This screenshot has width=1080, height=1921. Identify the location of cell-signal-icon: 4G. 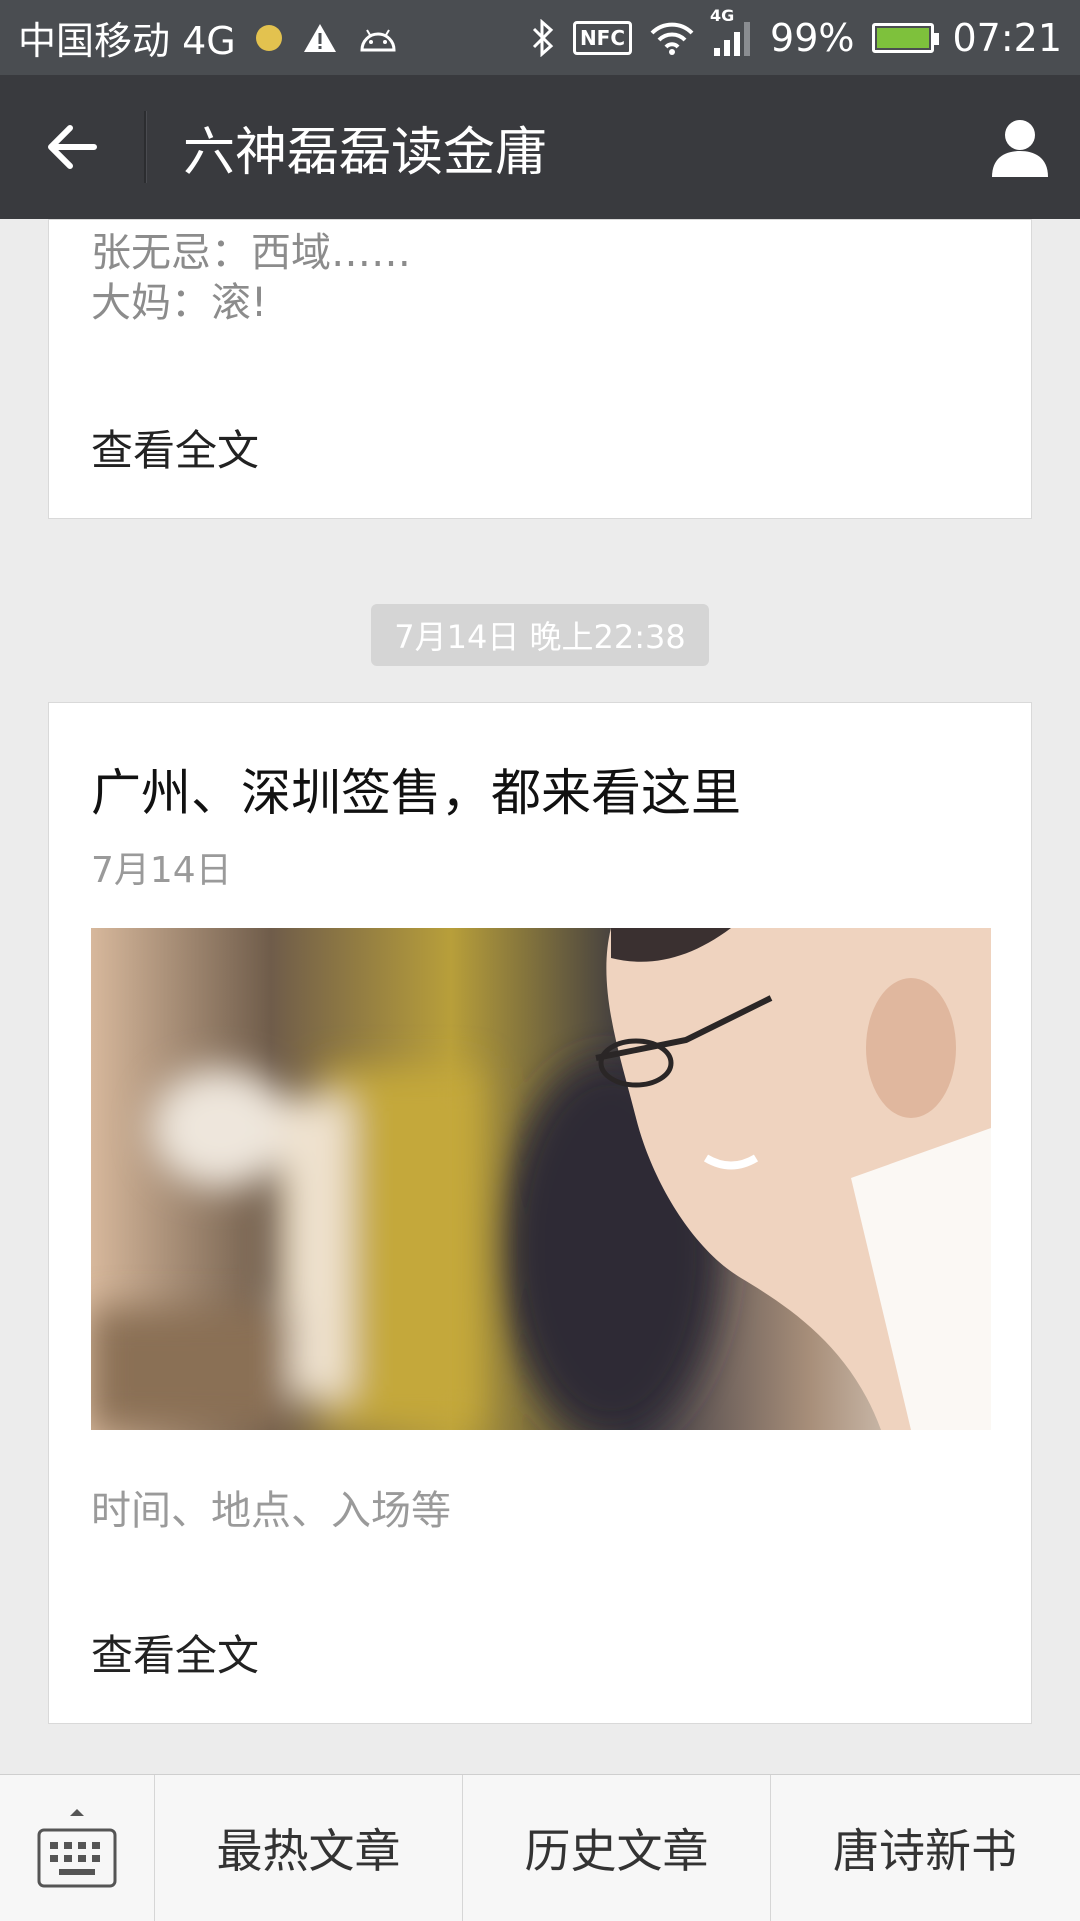
(731, 32).